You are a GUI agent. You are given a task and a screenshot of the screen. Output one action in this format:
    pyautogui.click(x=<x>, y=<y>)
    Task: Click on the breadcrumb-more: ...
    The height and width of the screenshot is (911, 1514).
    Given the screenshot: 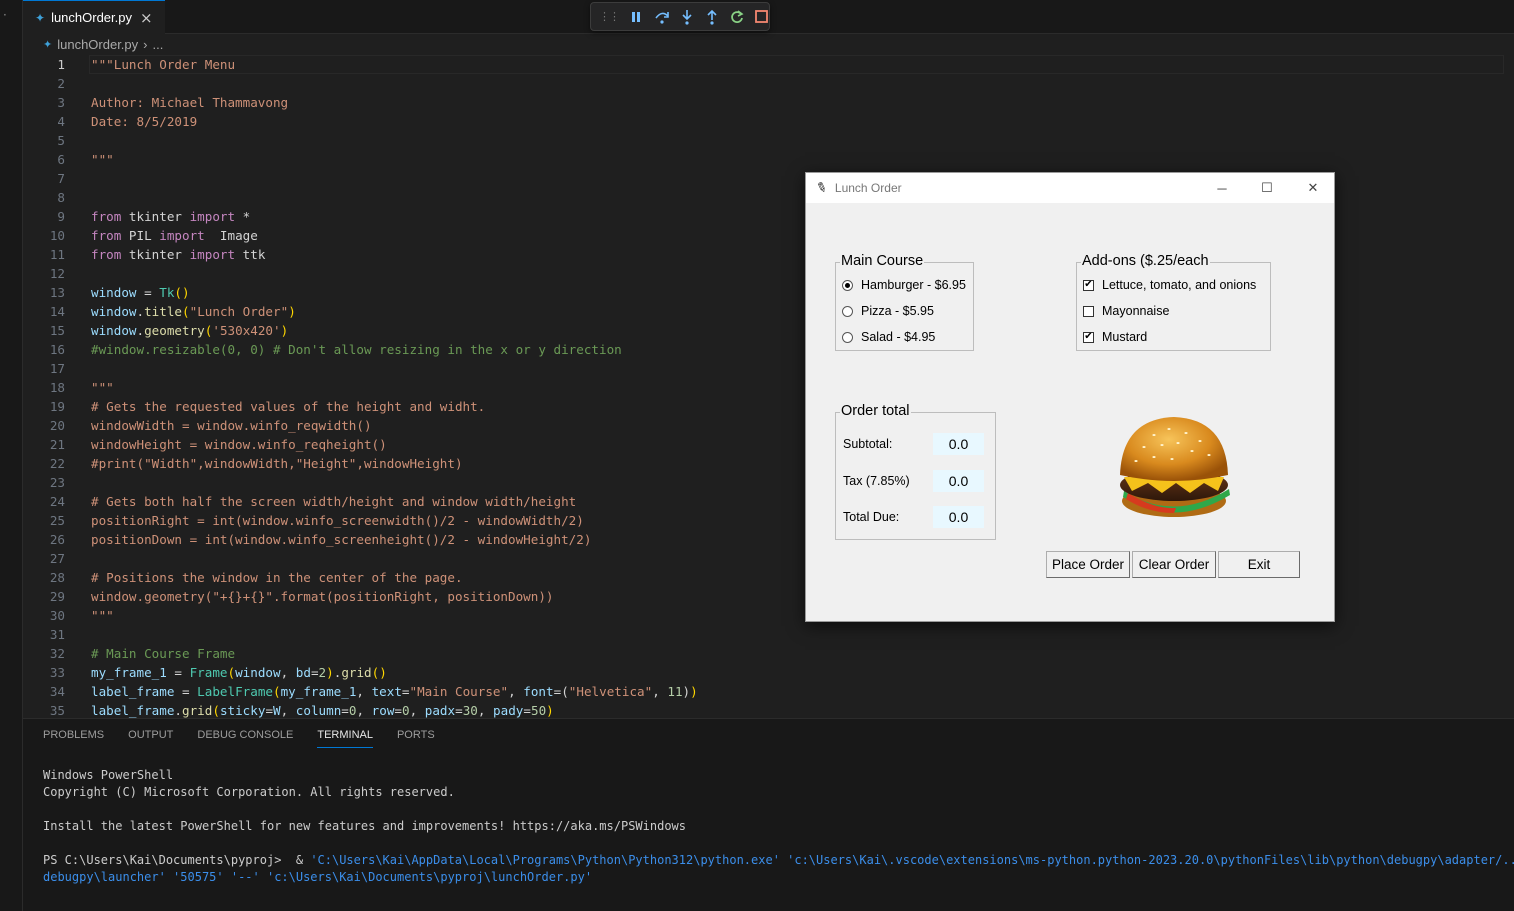 What is the action you would take?
    pyautogui.click(x=158, y=44)
    